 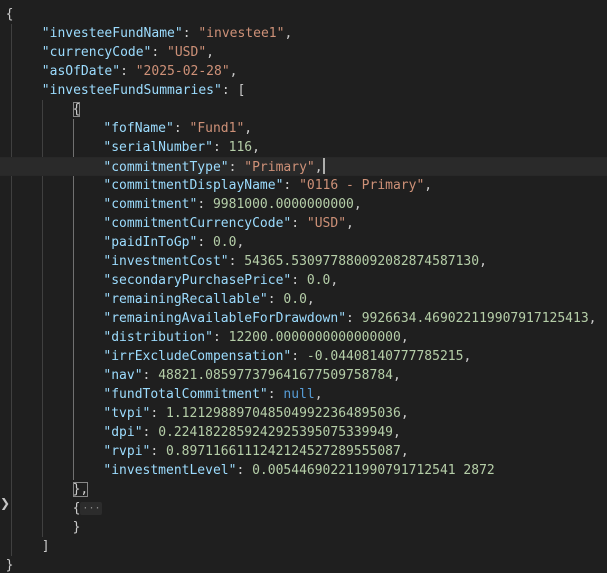 I want to click on line-code: "dpi": 0.2241822859242925395075339949,, so click(x=252, y=432).